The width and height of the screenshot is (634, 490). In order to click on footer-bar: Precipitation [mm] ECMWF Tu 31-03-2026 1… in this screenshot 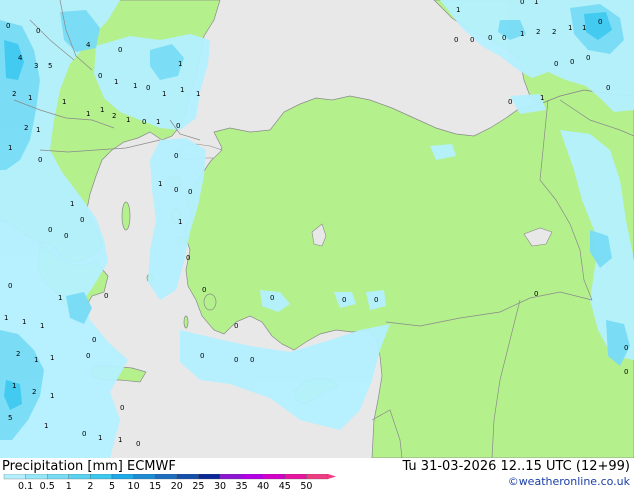, I will do `click(317, 474)`.